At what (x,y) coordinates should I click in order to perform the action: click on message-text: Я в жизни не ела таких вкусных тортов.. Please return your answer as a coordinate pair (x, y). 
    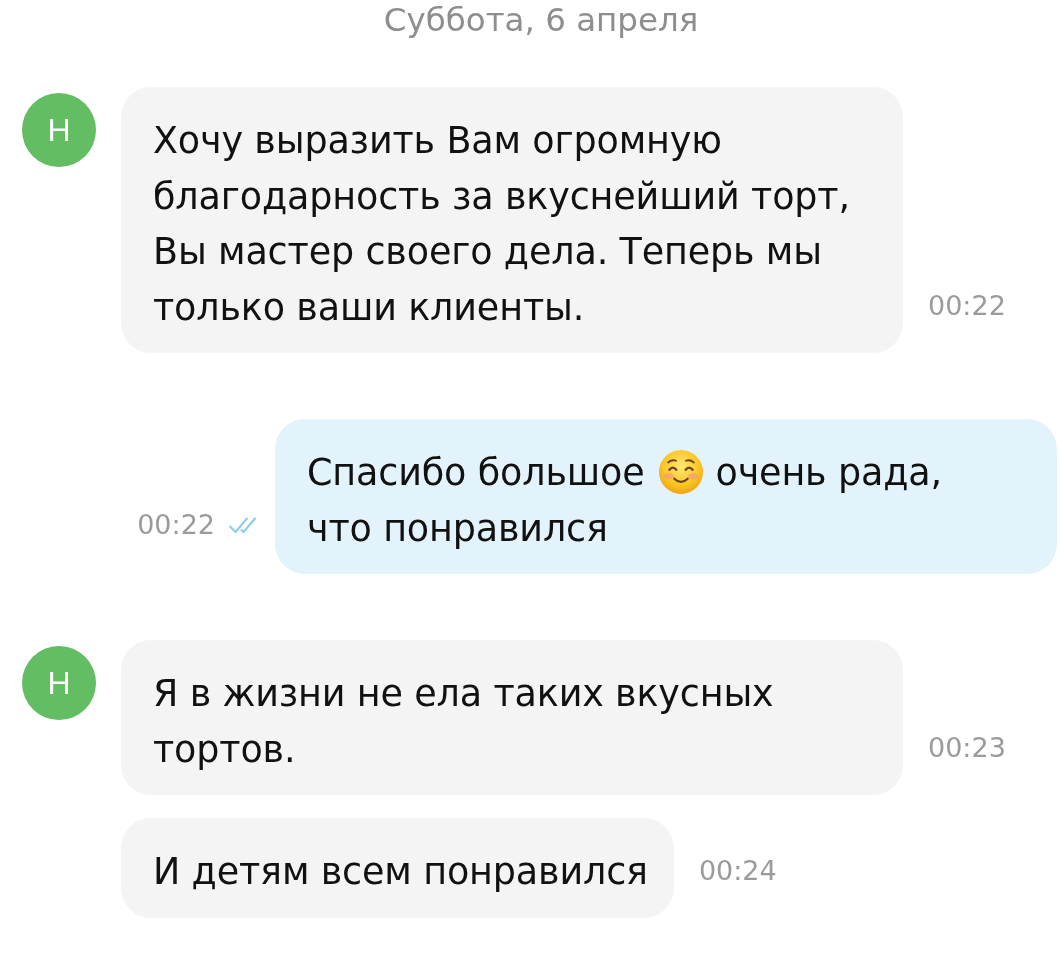
    Looking at the image, I should click on (464, 722).